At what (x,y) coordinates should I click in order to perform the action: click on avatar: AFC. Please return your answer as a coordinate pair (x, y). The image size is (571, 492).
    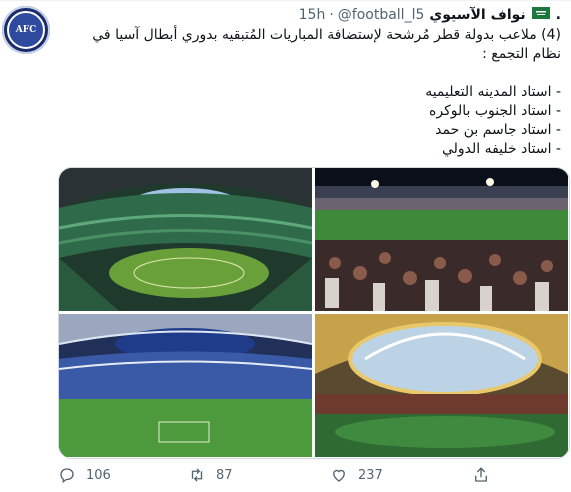
    Looking at the image, I should click on (26, 30).